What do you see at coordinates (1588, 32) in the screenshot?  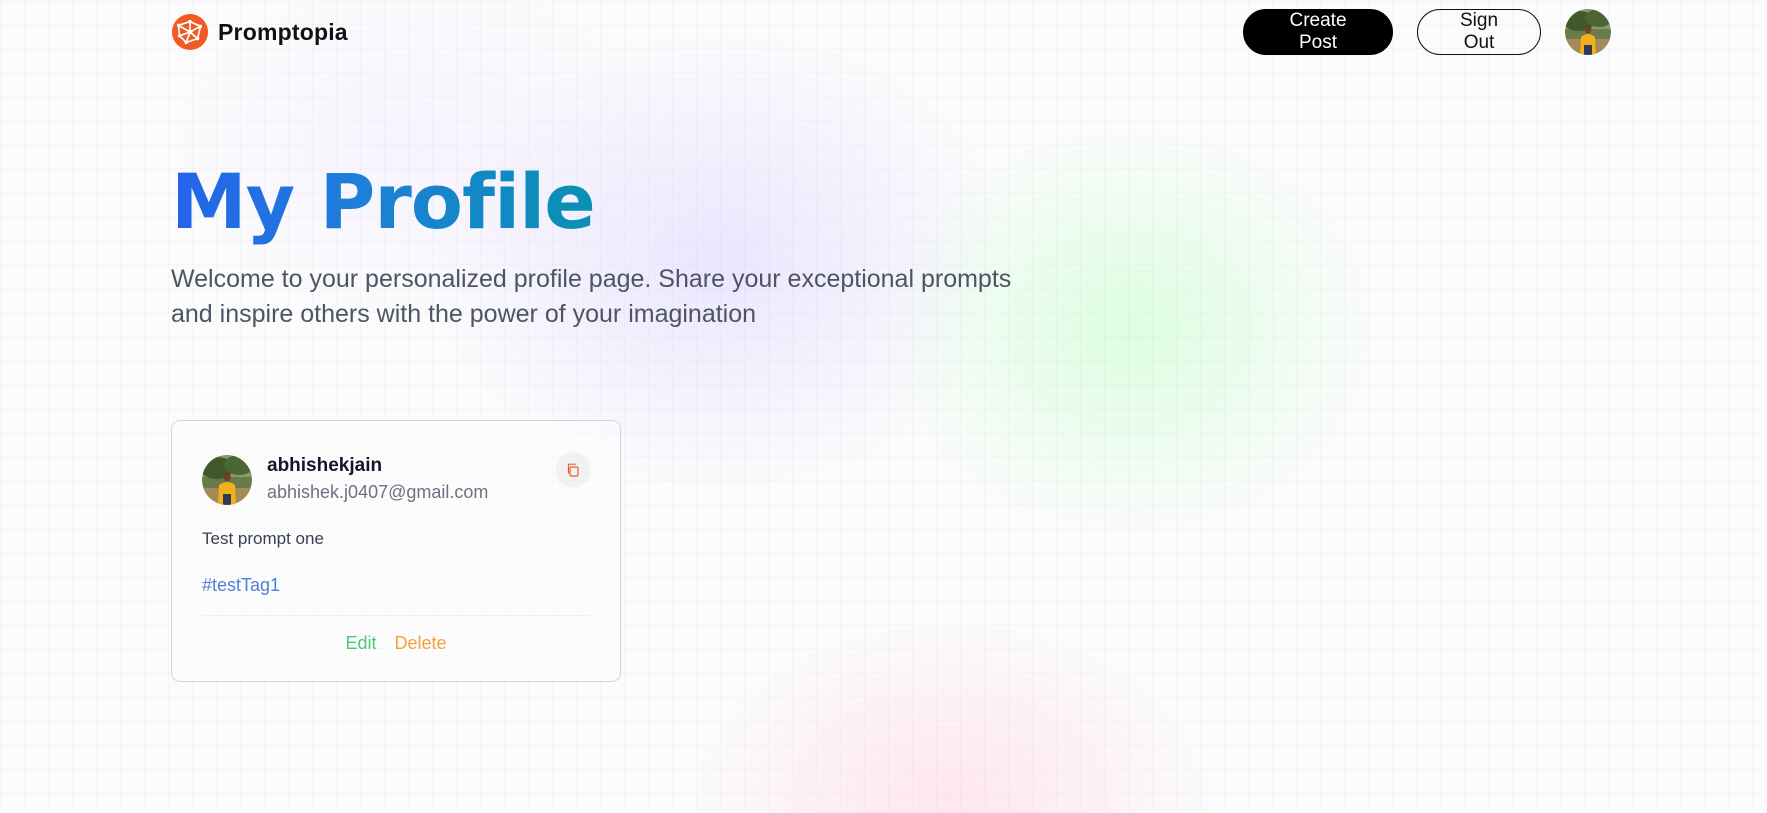 I see `profile-avatar` at bounding box center [1588, 32].